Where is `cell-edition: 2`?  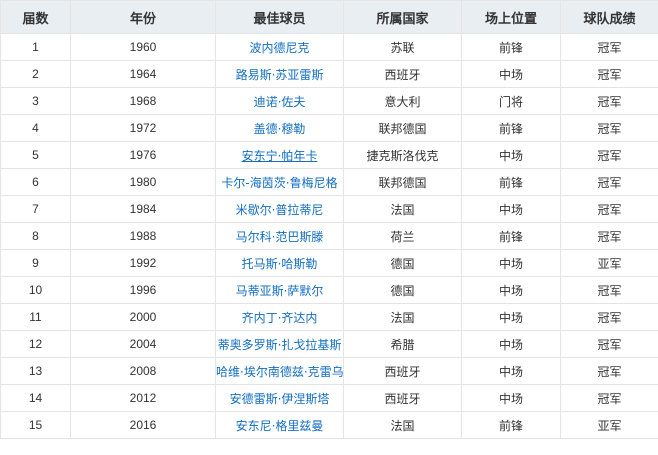 cell-edition: 2 is located at coordinates (35, 74).